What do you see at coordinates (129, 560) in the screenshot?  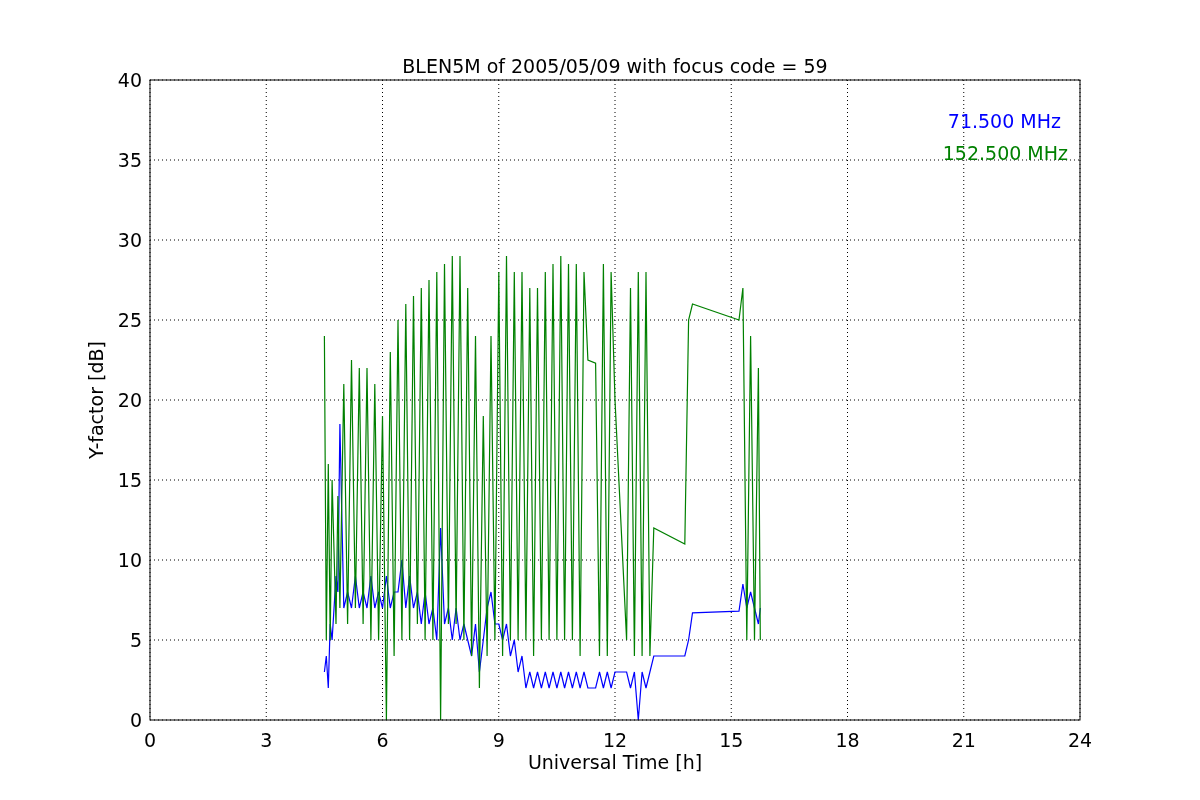 I see `y-tick-label: 10` at bounding box center [129, 560].